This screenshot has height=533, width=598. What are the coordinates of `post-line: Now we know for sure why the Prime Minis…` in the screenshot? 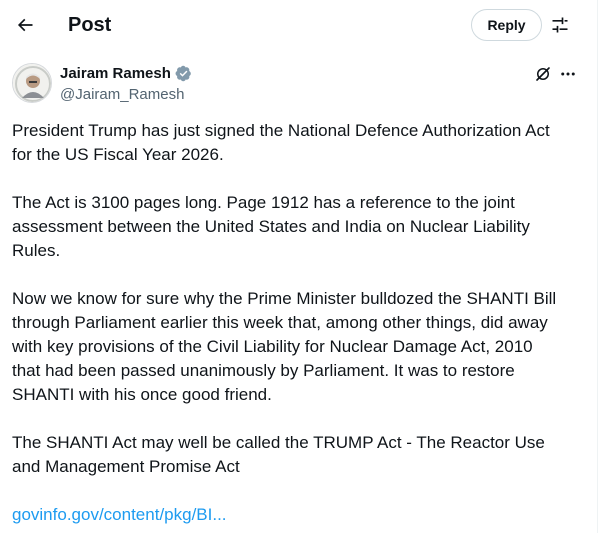 It's located at (284, 298).